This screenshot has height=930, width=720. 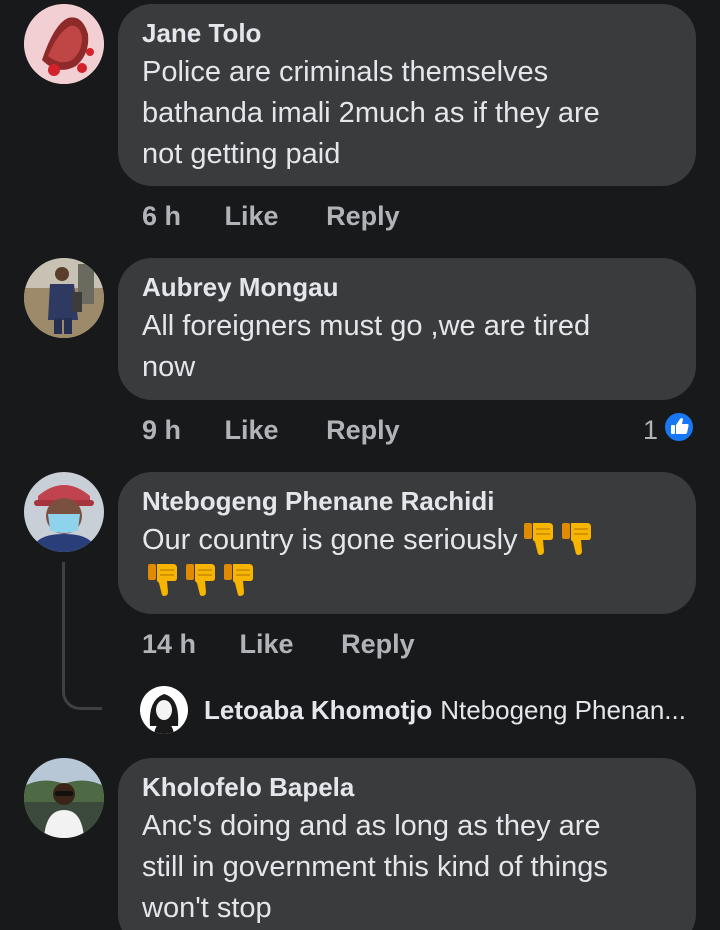 What do you see at coordinates (345, 72) in the screenshot?
I see `comment-text-line: Police are criminals themselves` at bounding box center [345, 72].